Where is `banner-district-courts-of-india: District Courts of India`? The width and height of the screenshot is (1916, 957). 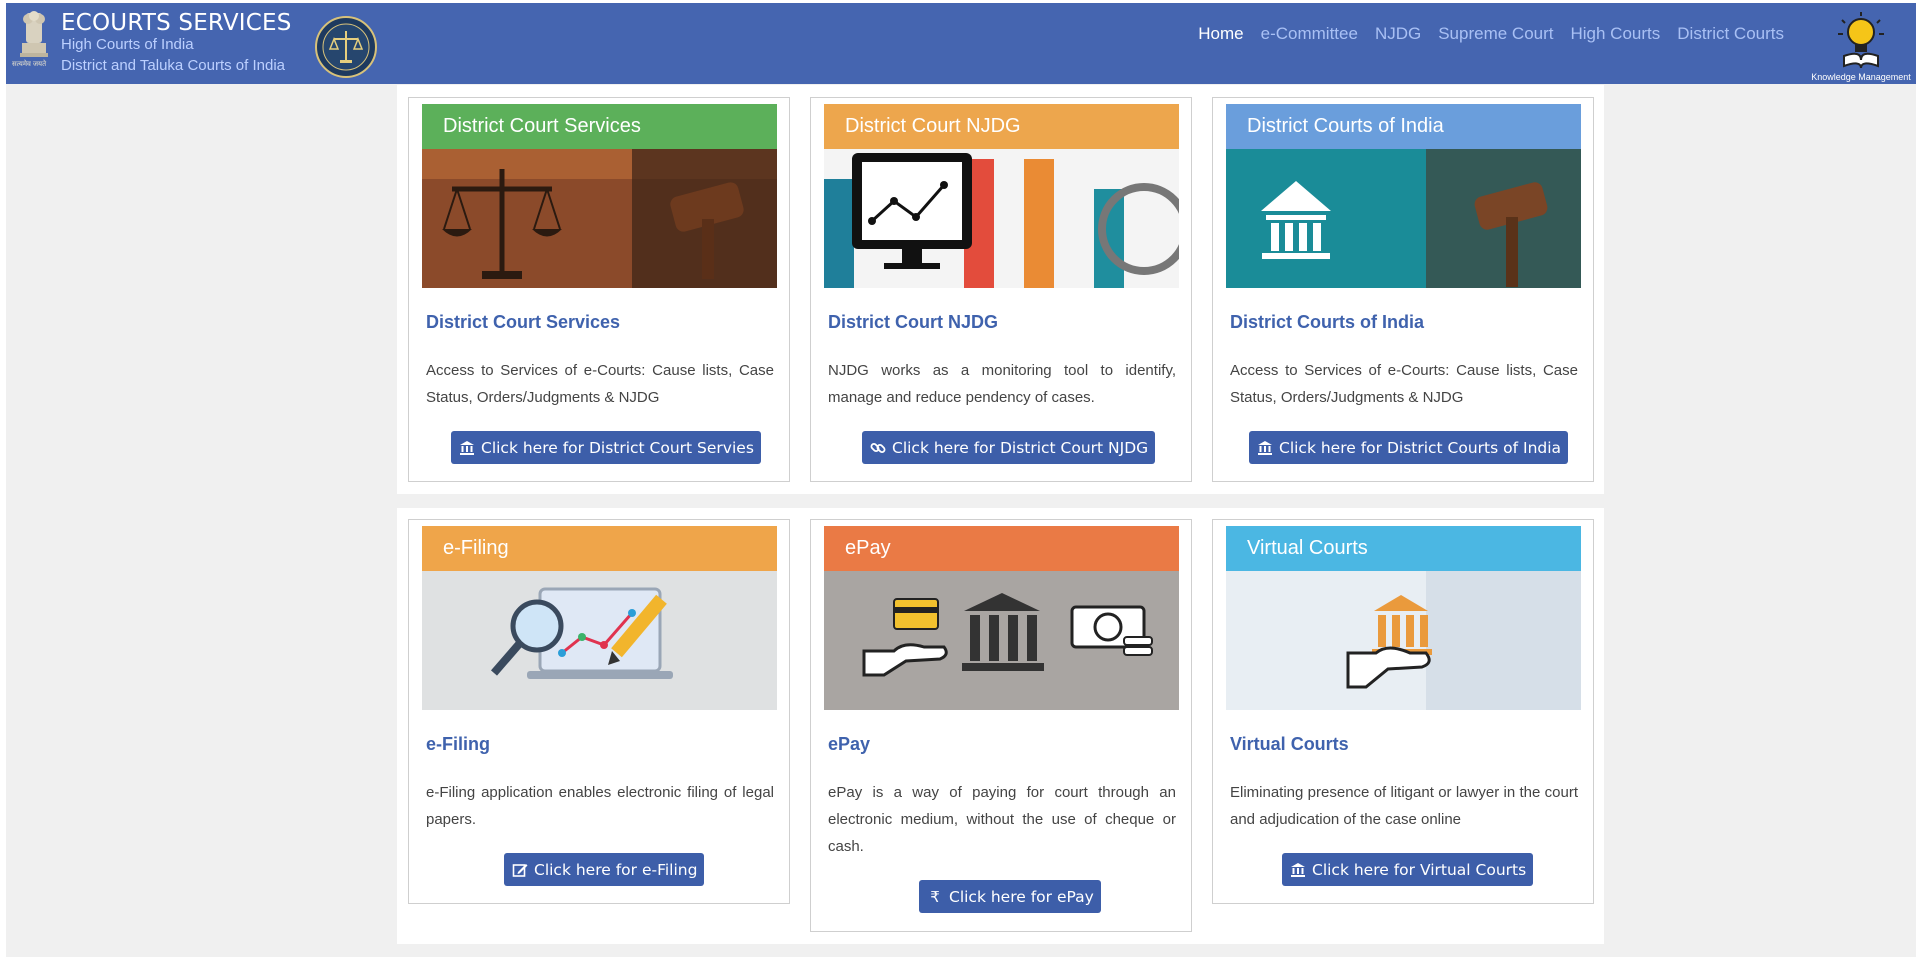 banner-district-courts-of-india: District Courts of India is located at coordinates (1403, 196).